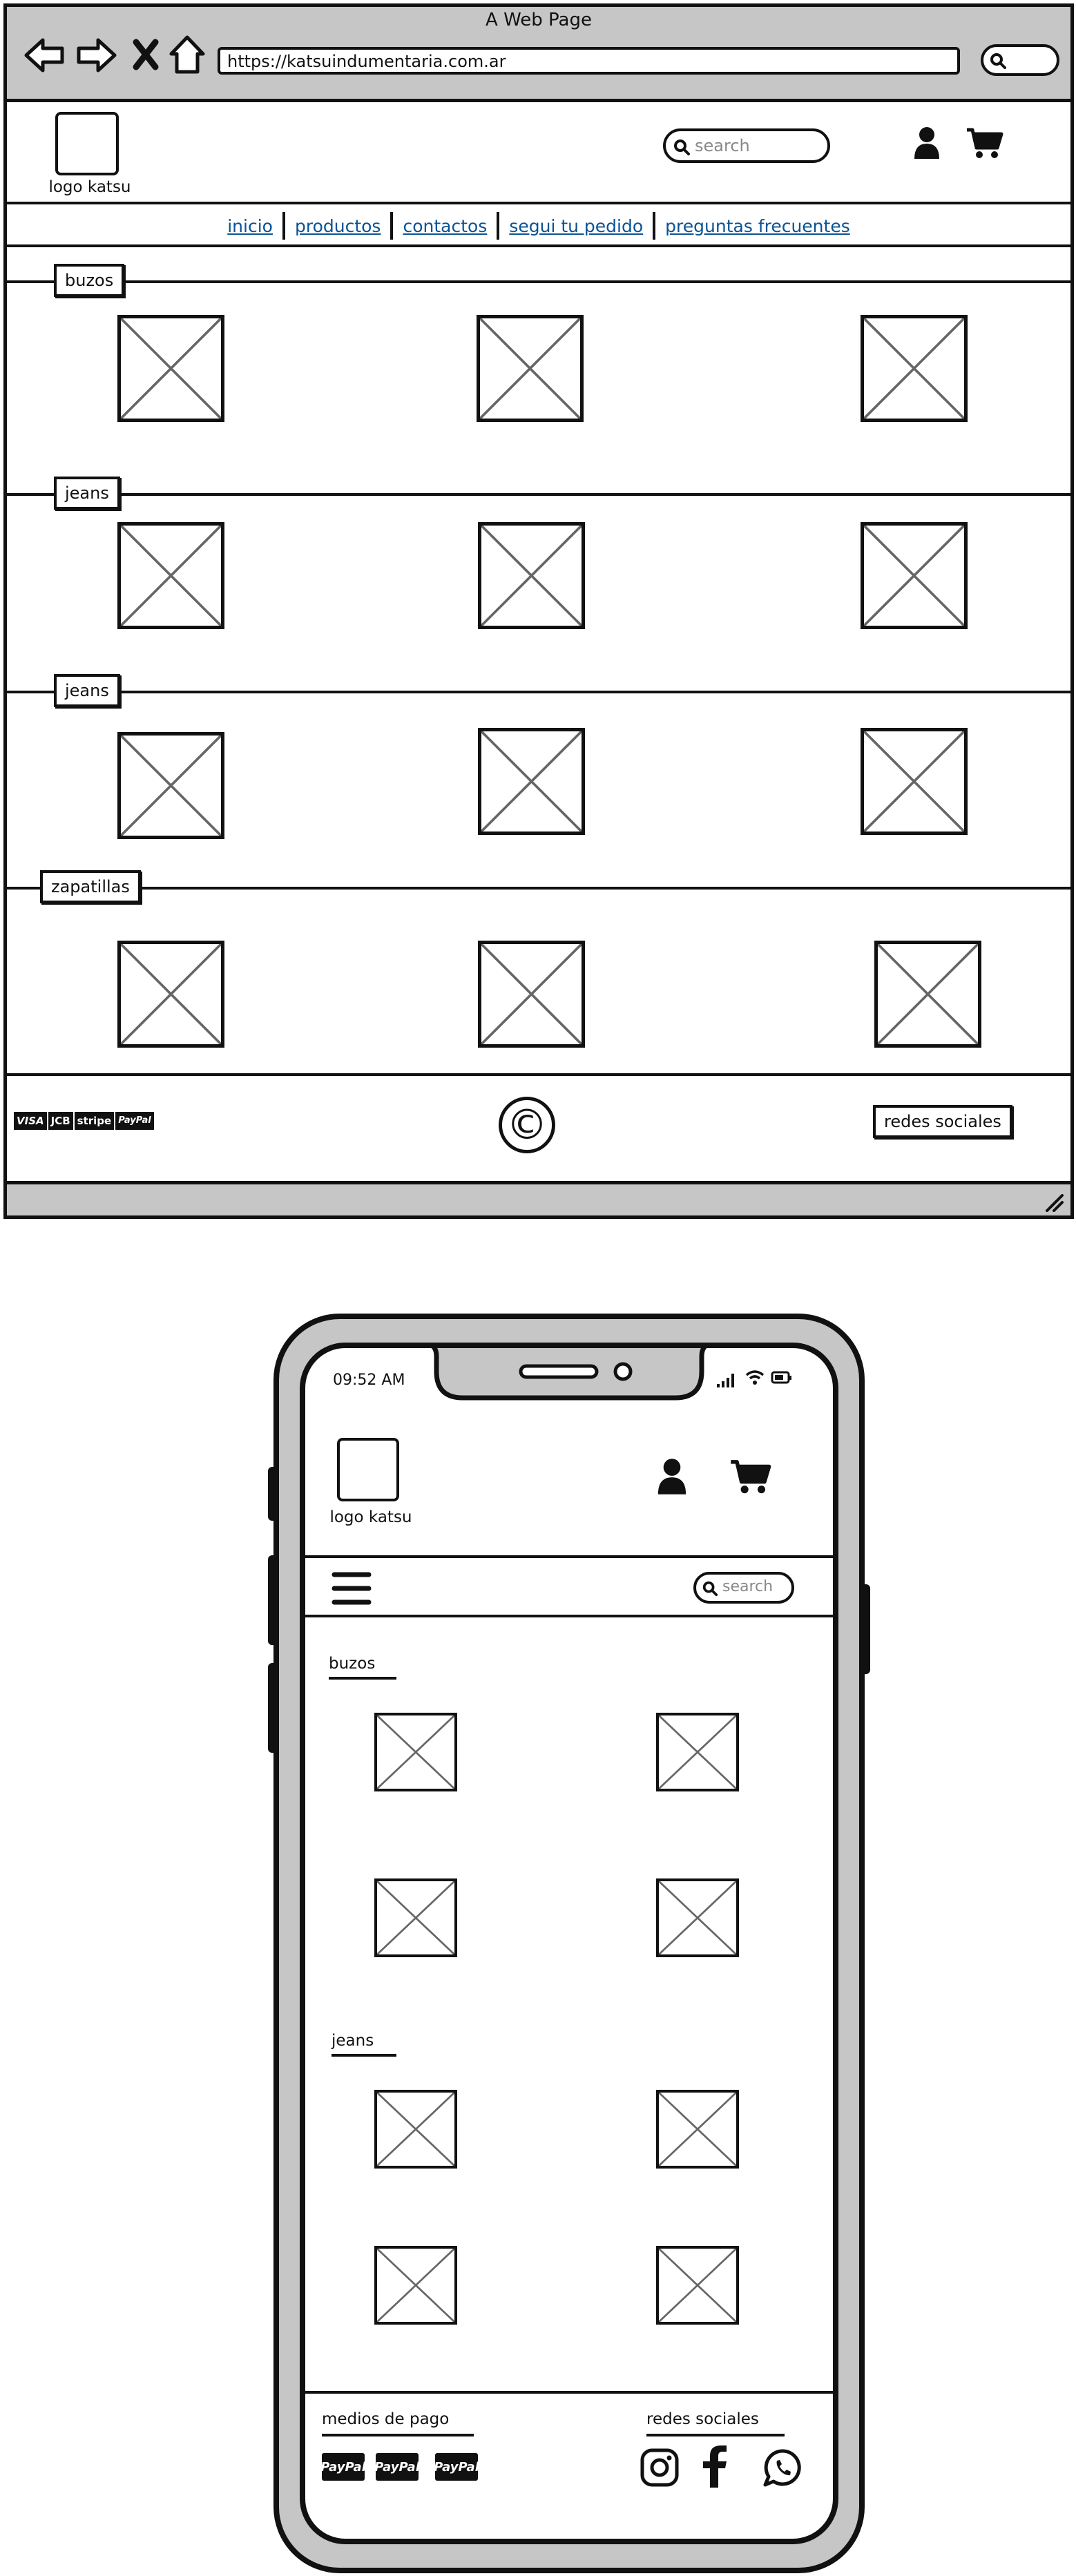 The width and height of the screenshot is (1076, 2576). Describe the element at coordinates (1020, 60) in the screenshot. I see `browser-search-box` at that location.